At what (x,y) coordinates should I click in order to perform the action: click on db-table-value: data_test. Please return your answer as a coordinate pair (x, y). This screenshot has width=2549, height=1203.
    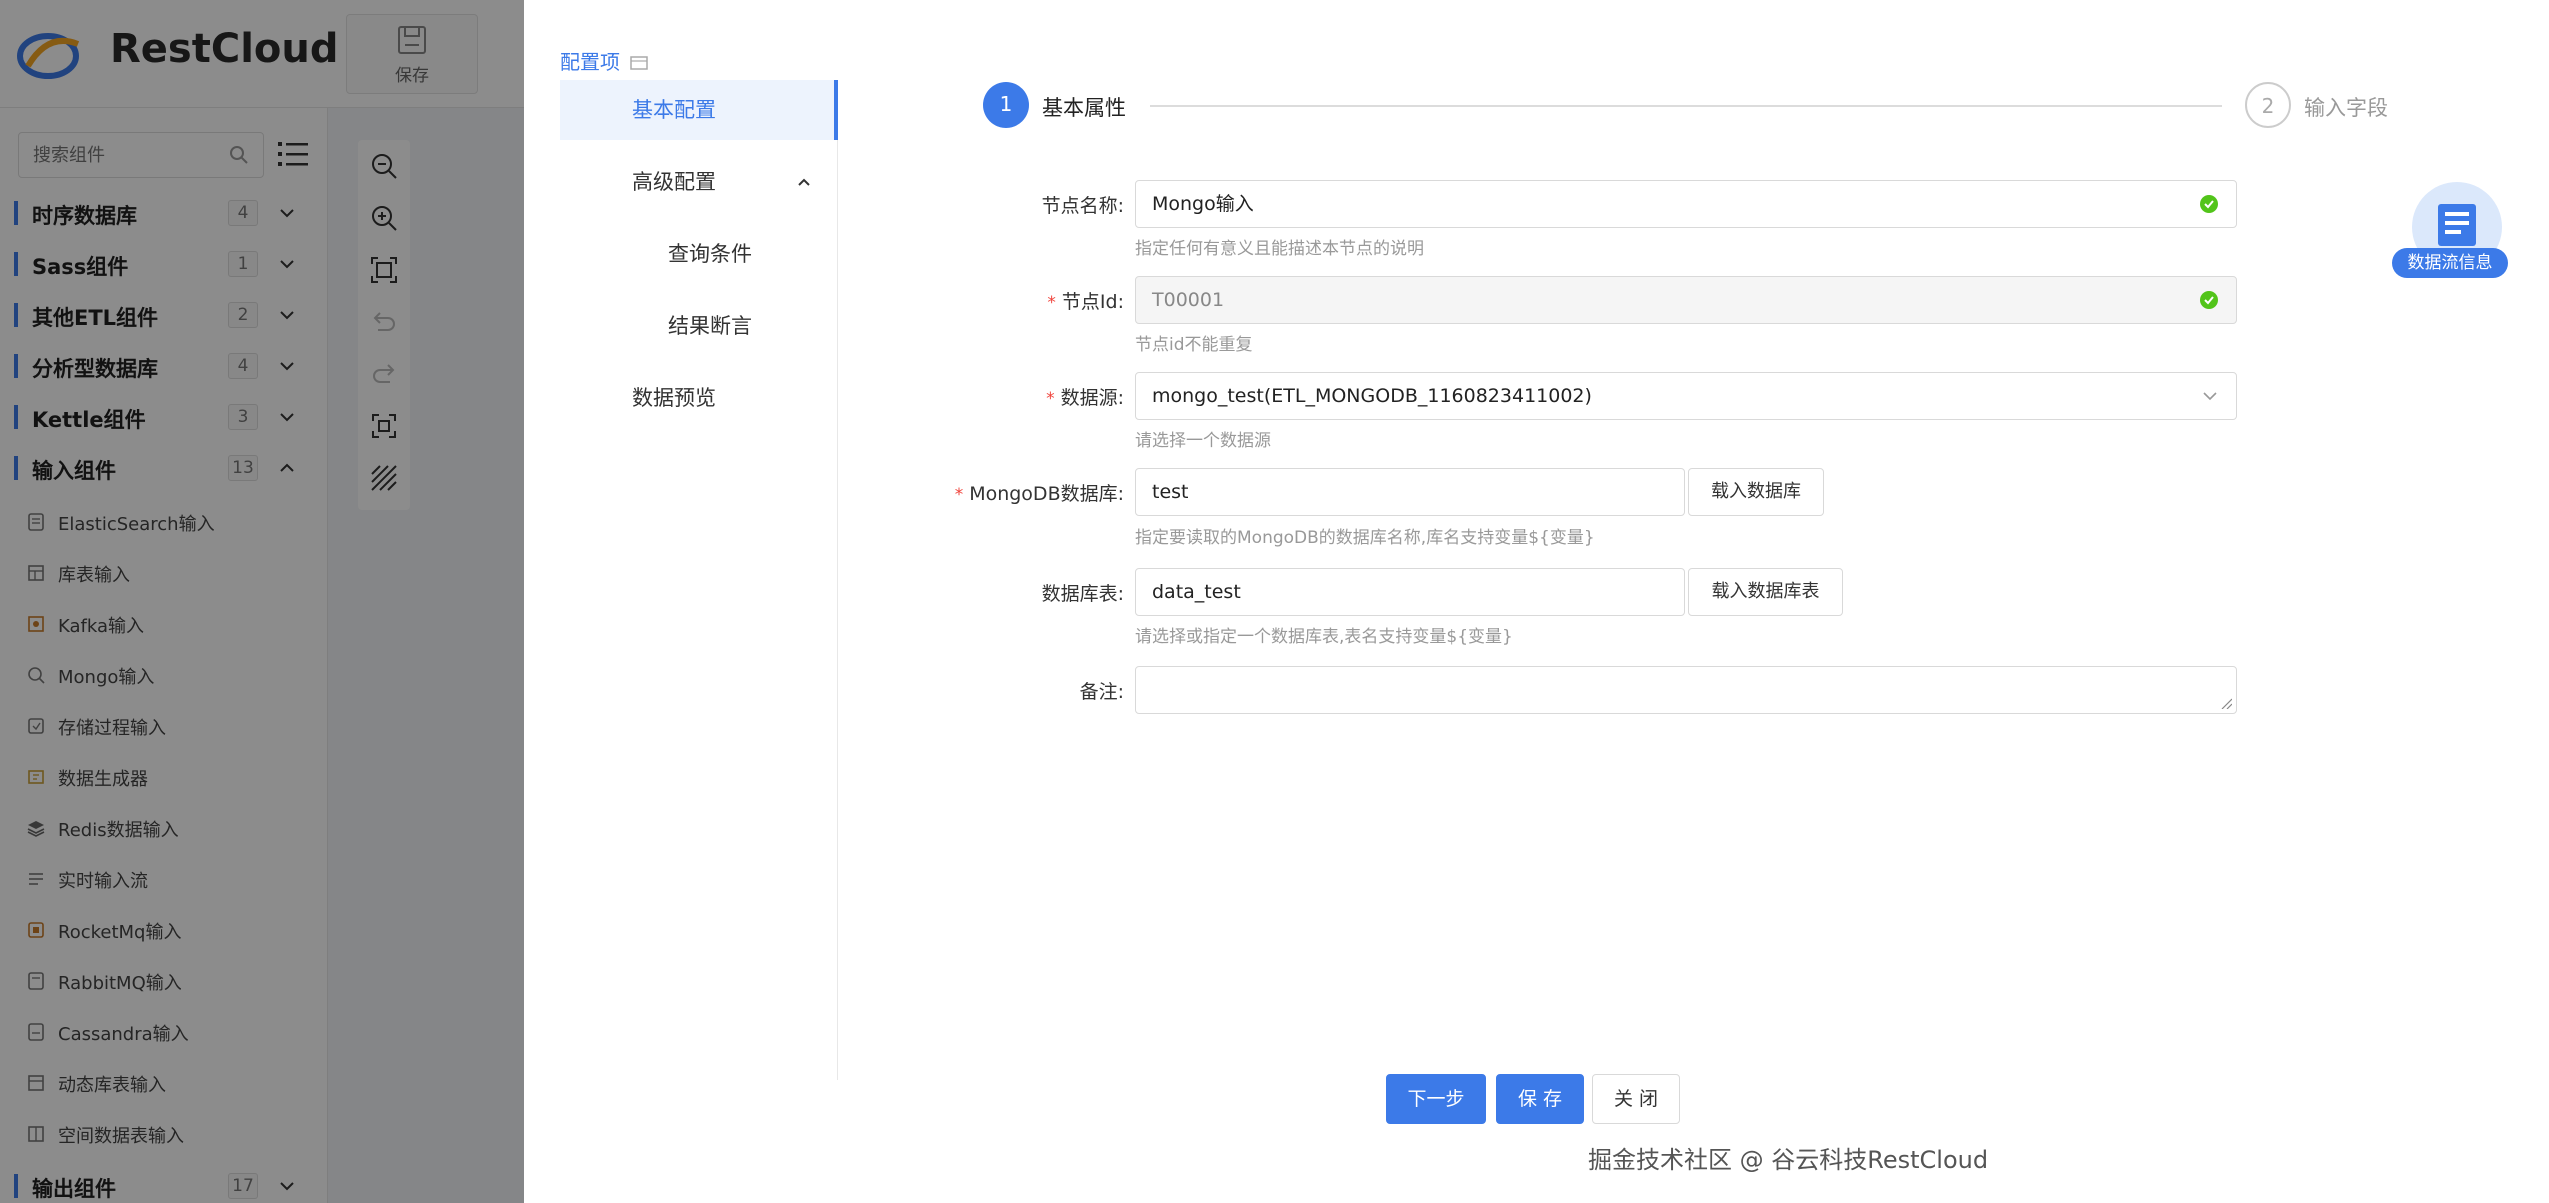
    Looking at the image, I should click on (1196, 592).